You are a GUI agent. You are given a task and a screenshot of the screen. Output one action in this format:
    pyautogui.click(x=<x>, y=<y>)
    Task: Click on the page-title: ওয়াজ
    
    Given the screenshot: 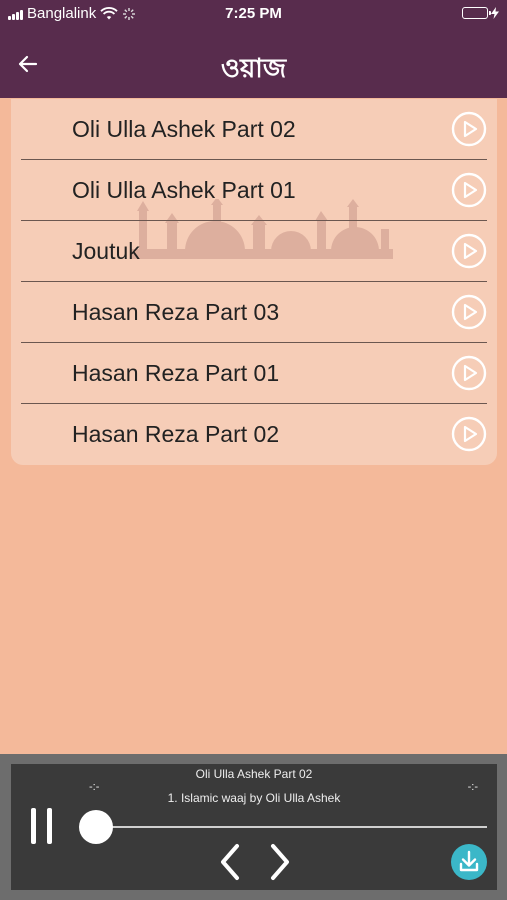 What is the action you would take?
    pyautogui.click(x=253, y=68)
    